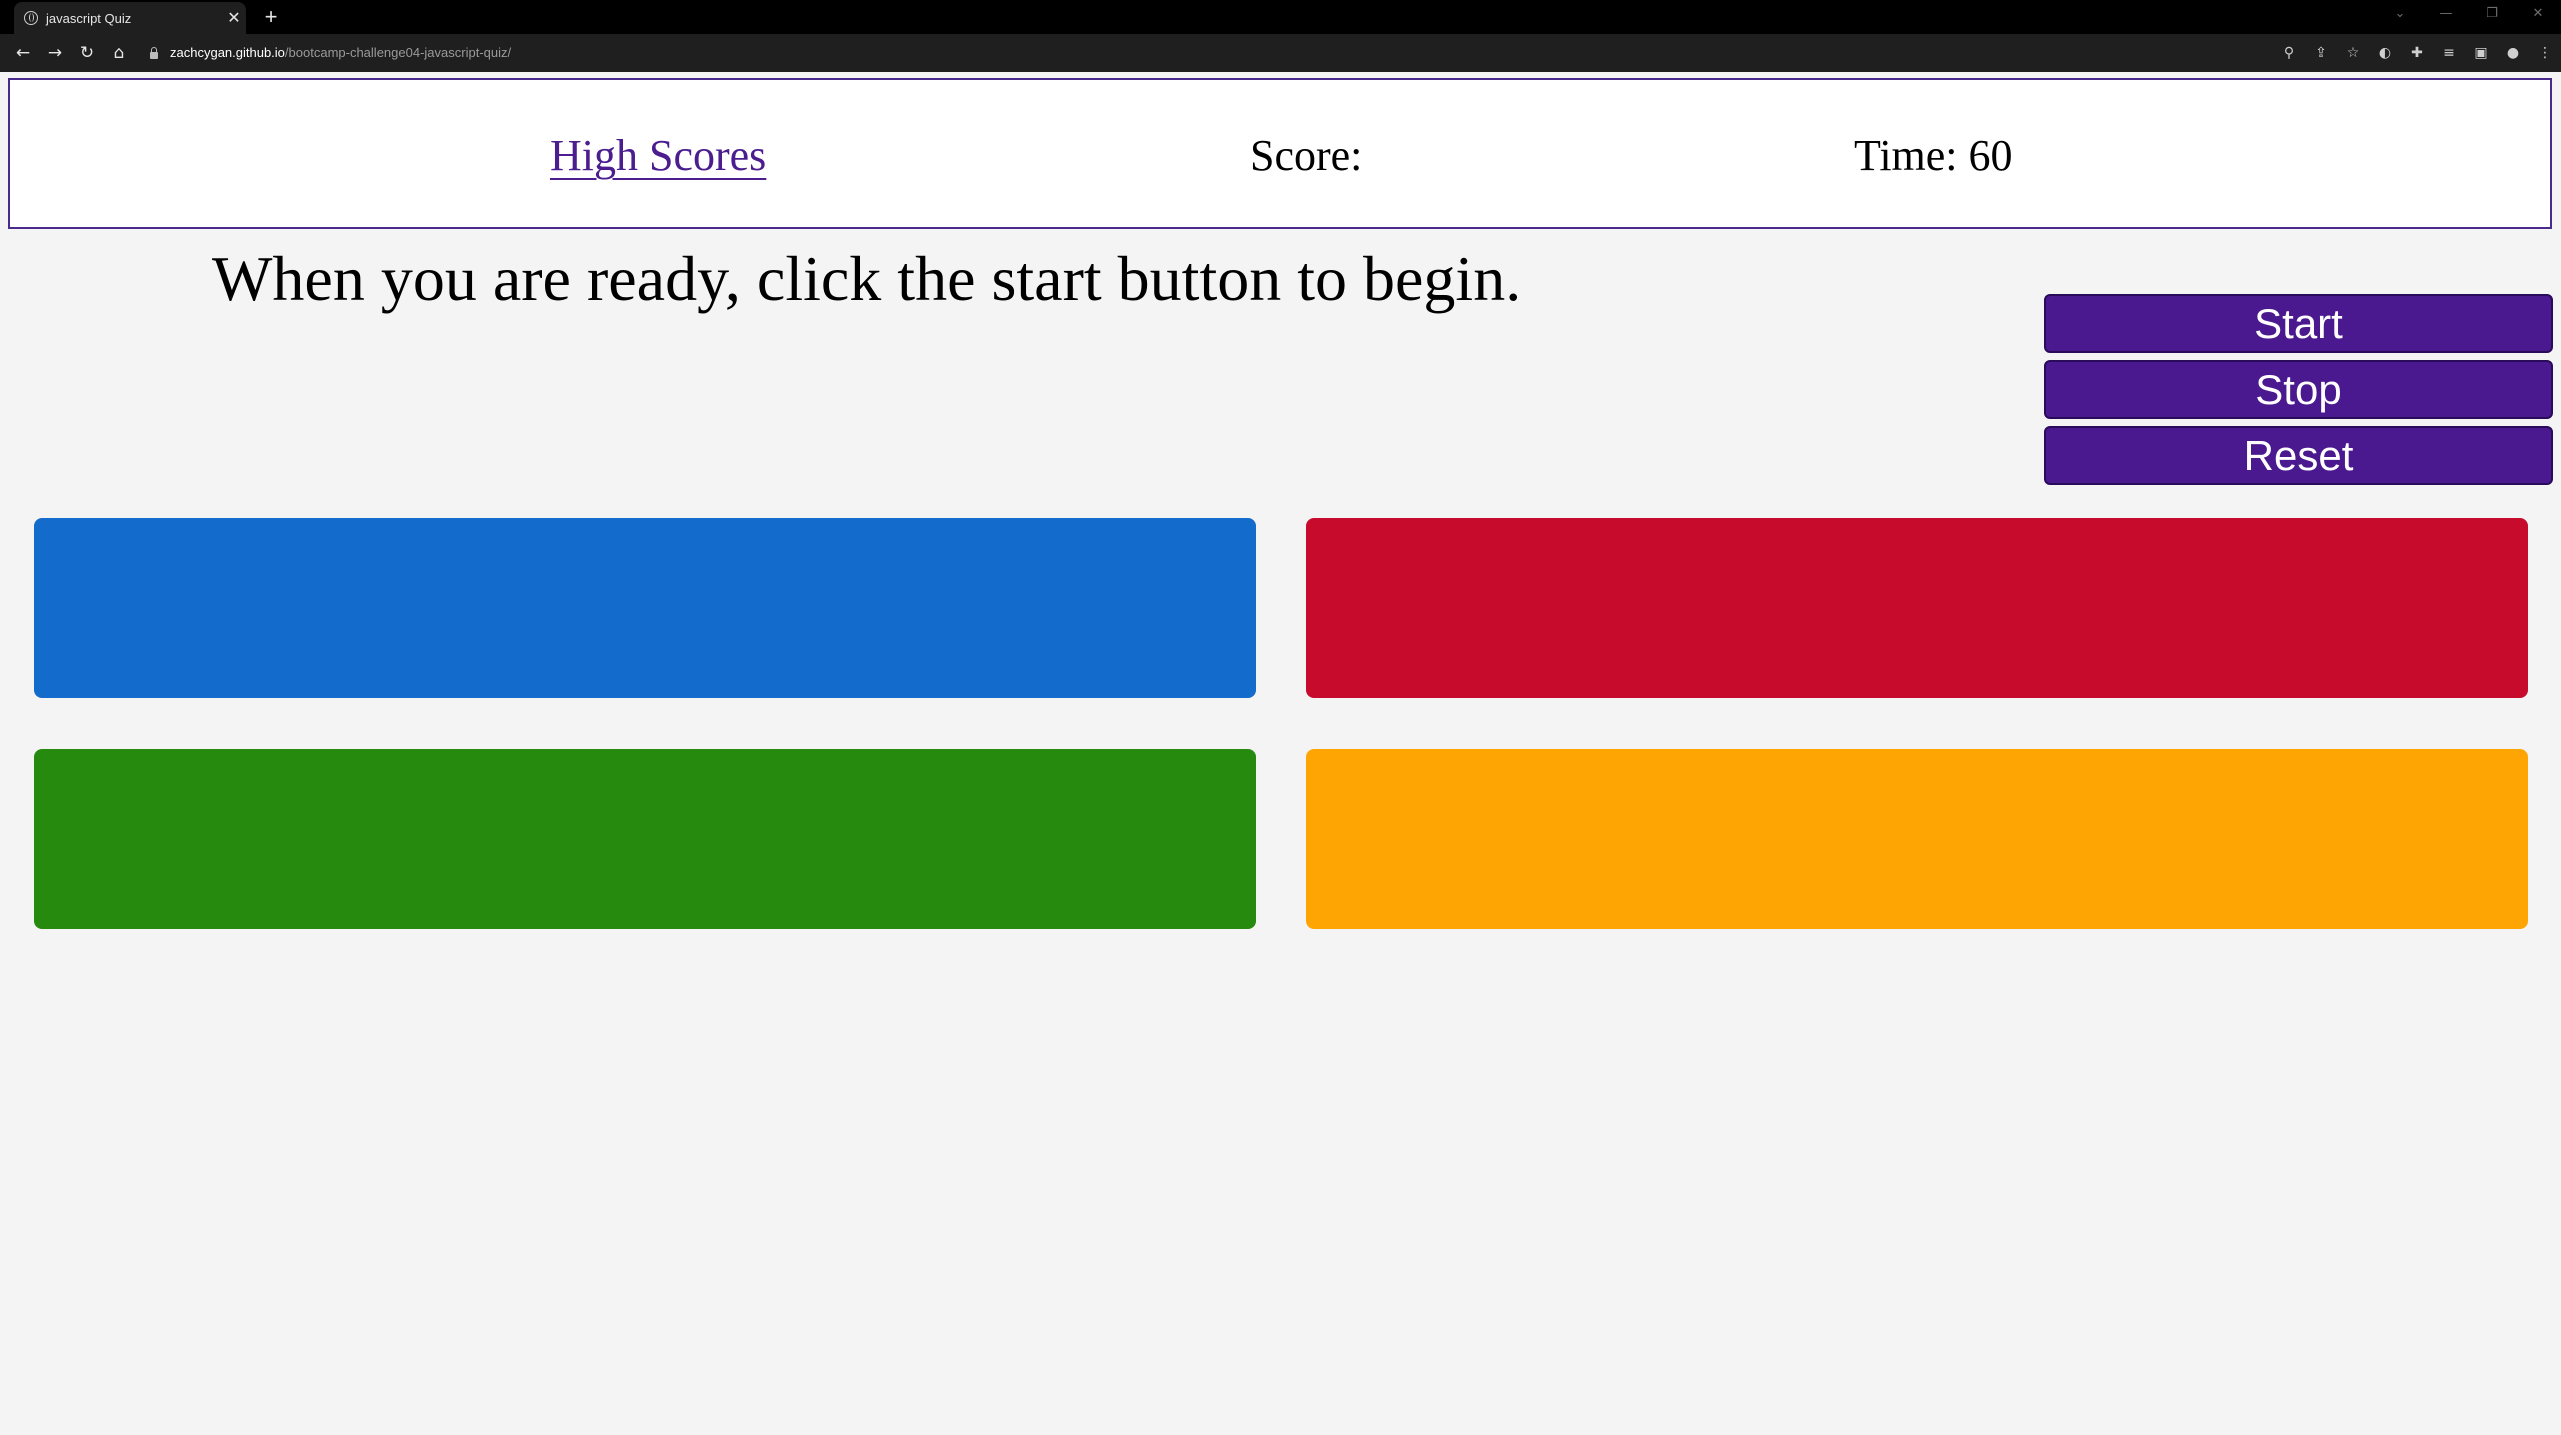  What do you see at coordinates (55, 53) in the screenshot?
I see `forward-arrow-icon: →` at bounding box center [55, 53].